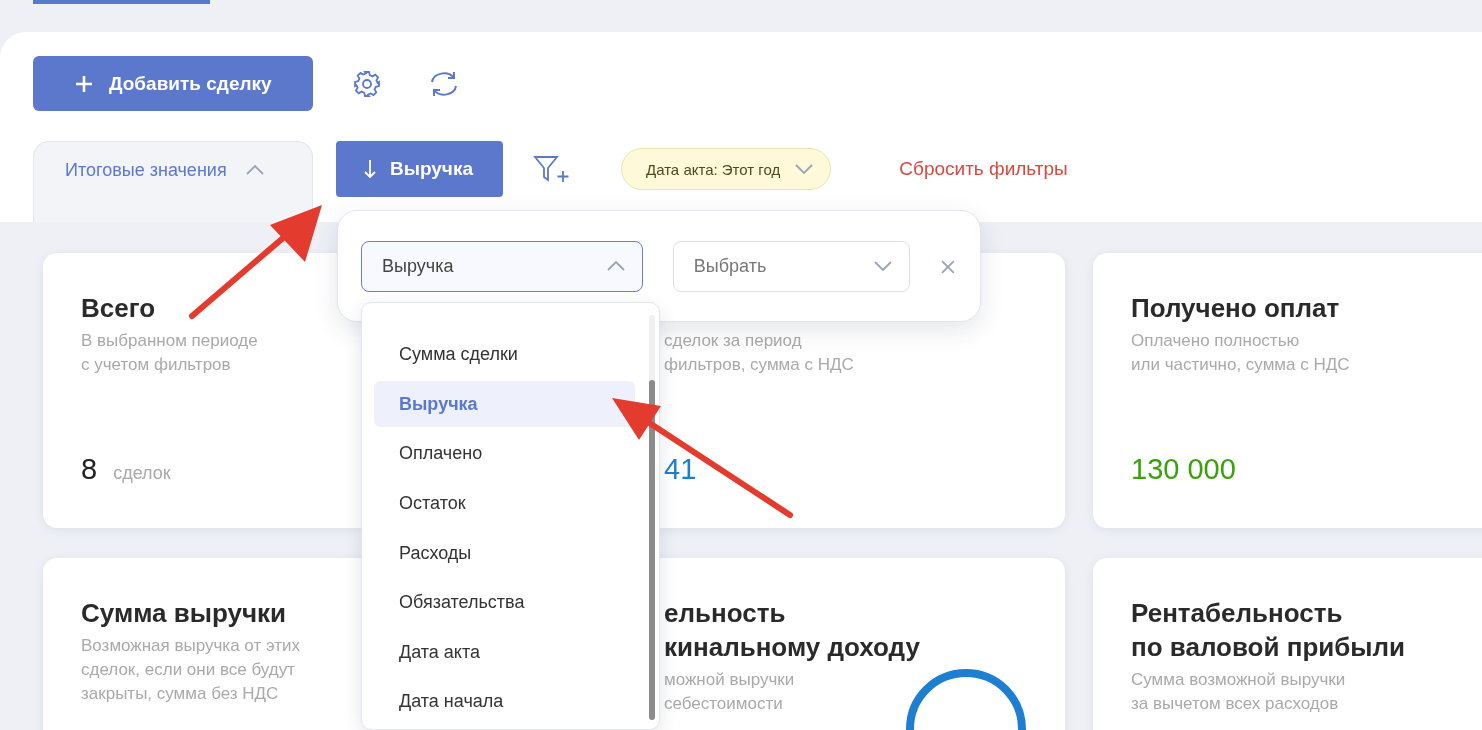 Image resolution: width=1482 pixels, height=730 pixels. What do you see at coordinates (84, 83) in the screenshot?
I see `plus-icon` at bounding box center [84, 83].